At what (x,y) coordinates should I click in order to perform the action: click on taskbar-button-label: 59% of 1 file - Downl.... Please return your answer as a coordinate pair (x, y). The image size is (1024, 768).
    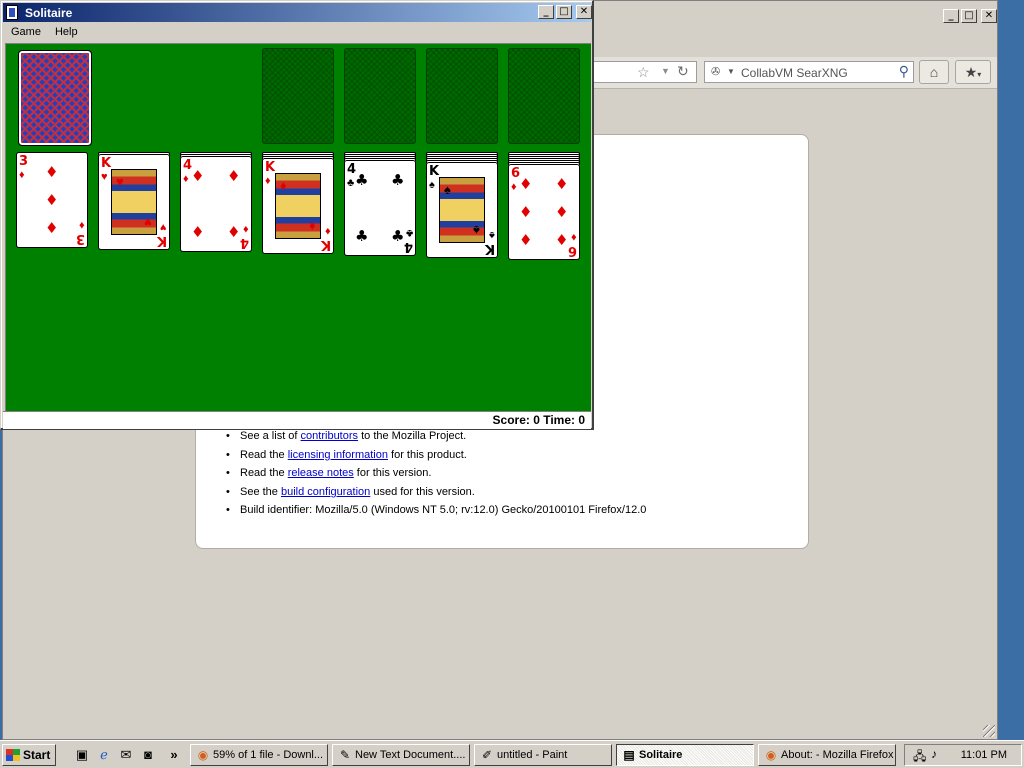
    Looking at the image, I should click on (268, 755).